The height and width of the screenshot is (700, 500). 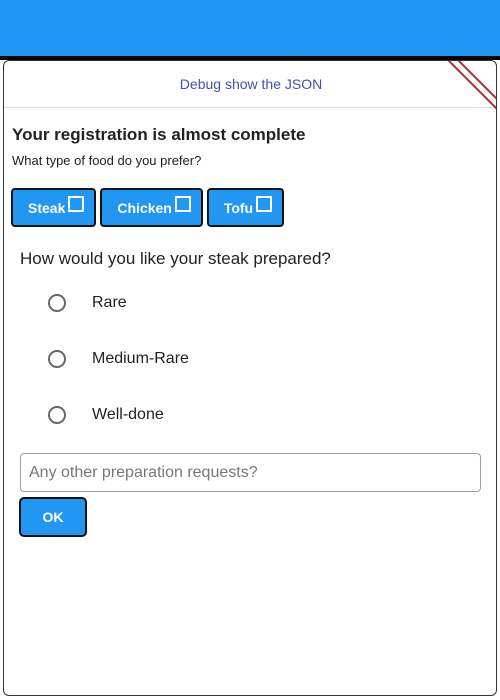 I want to click on chicken-checkbox-icon, so click(x=182, y=203).